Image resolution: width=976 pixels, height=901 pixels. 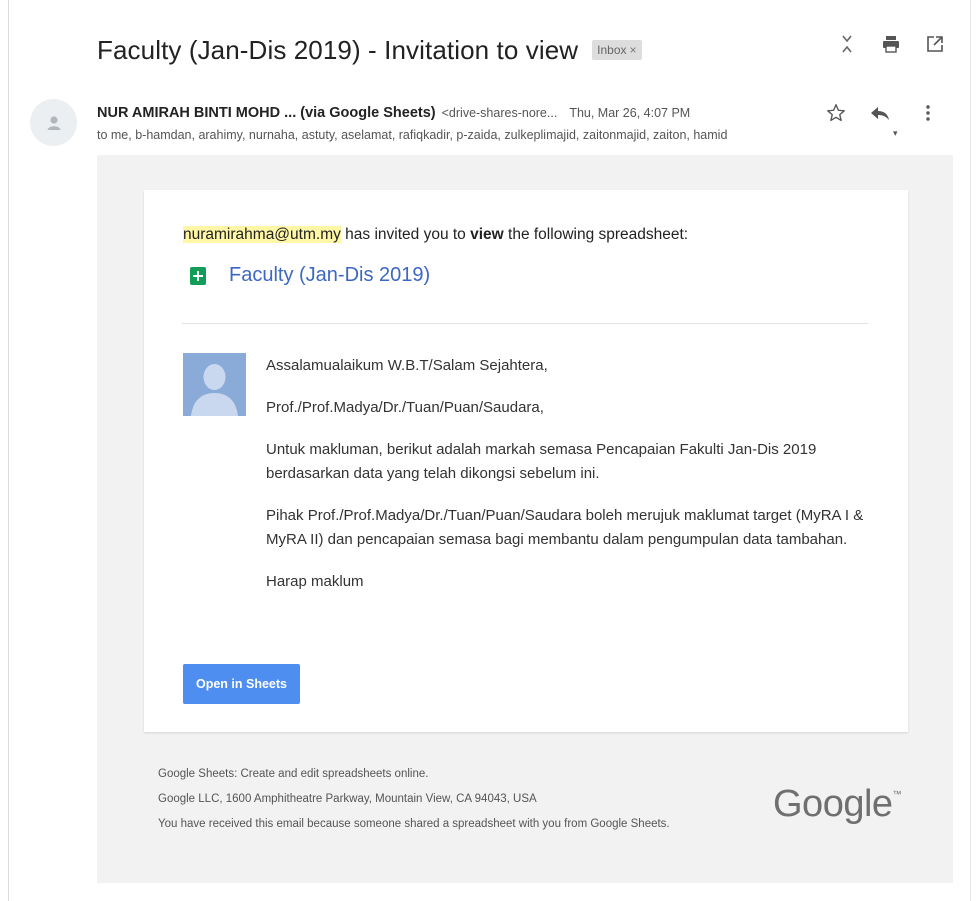 I want to click on google-sheets-icon, so click(x=198, y=275).